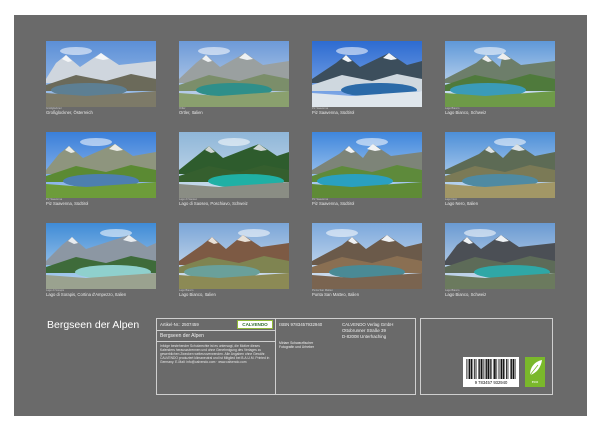  I want to click on photo-caption: Punta San Matteo, Italien, so click(336, 294).